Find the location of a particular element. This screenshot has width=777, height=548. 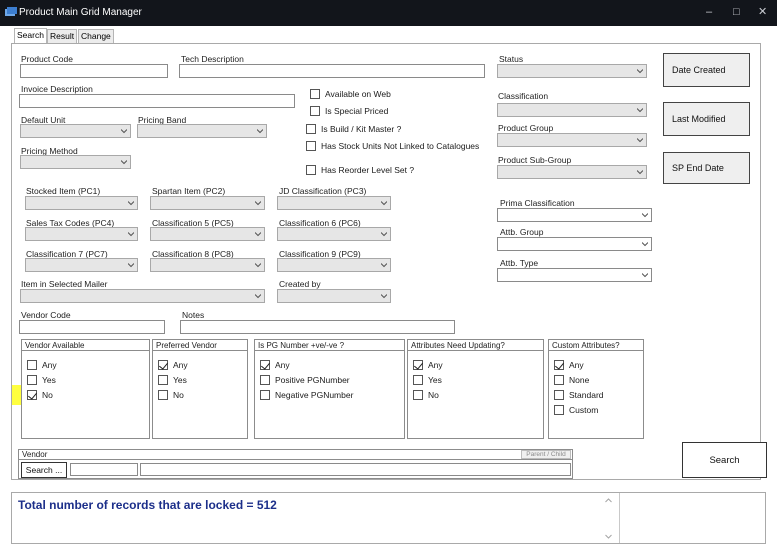

vendor-name-input is located at coordinates (355, 469).